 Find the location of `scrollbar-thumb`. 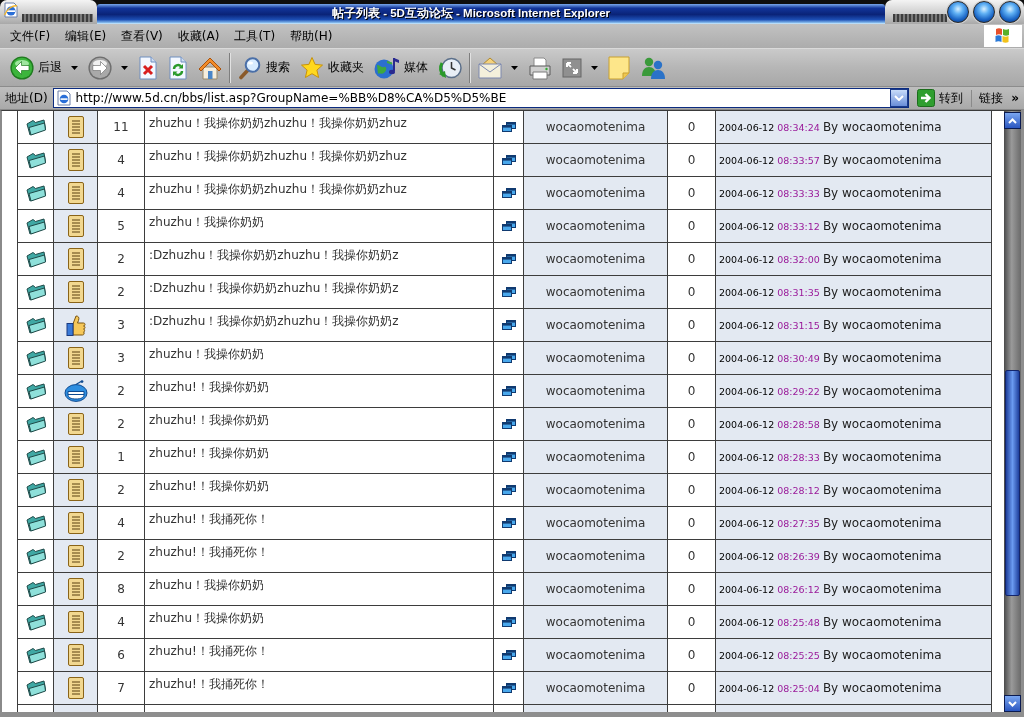

scrollbar-thumb is located at coordinates (1012, 483).